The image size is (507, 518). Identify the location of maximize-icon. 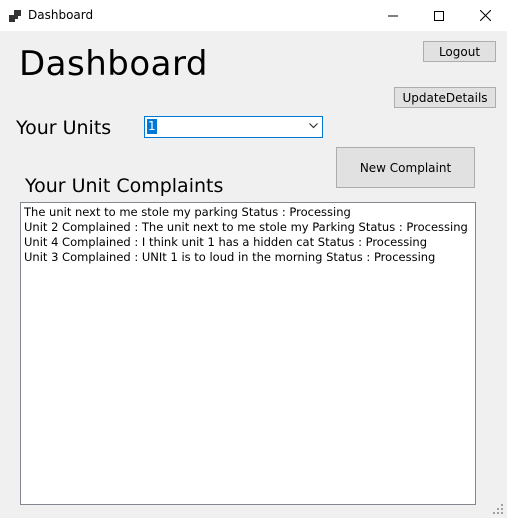
(439, 15).